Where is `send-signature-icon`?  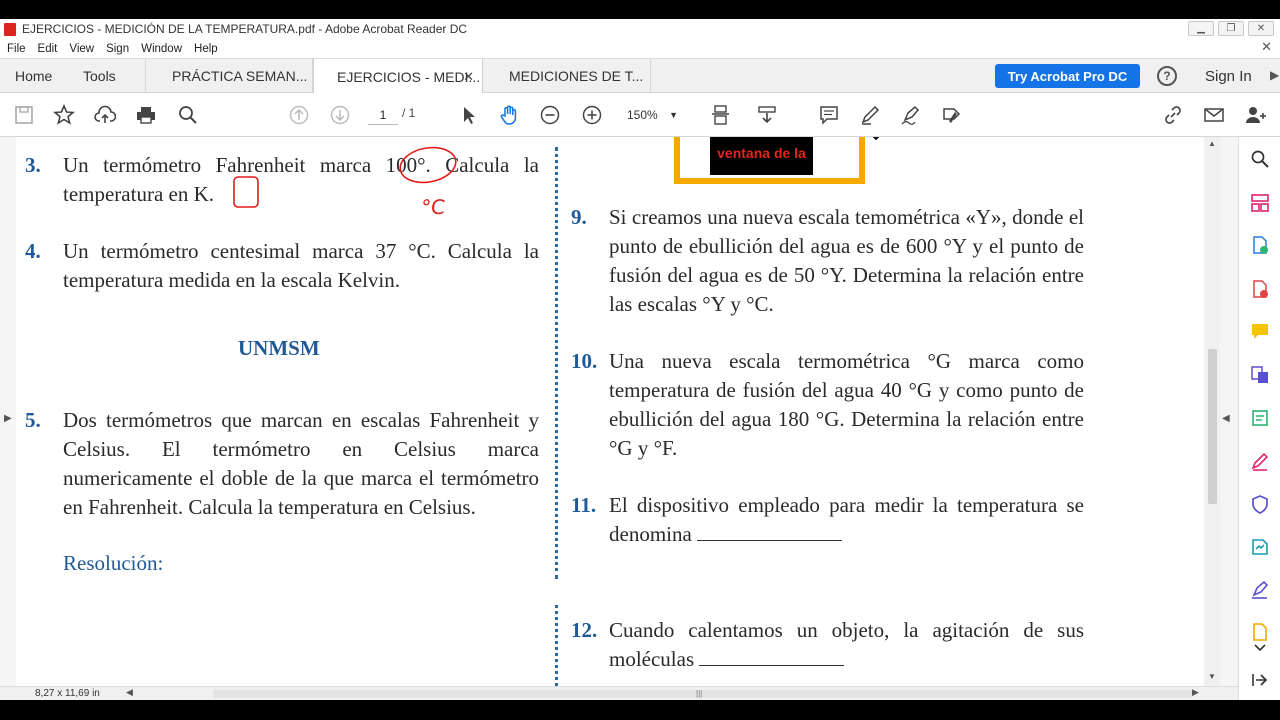 send-signature-icon is located at coordinates (1260, 590).